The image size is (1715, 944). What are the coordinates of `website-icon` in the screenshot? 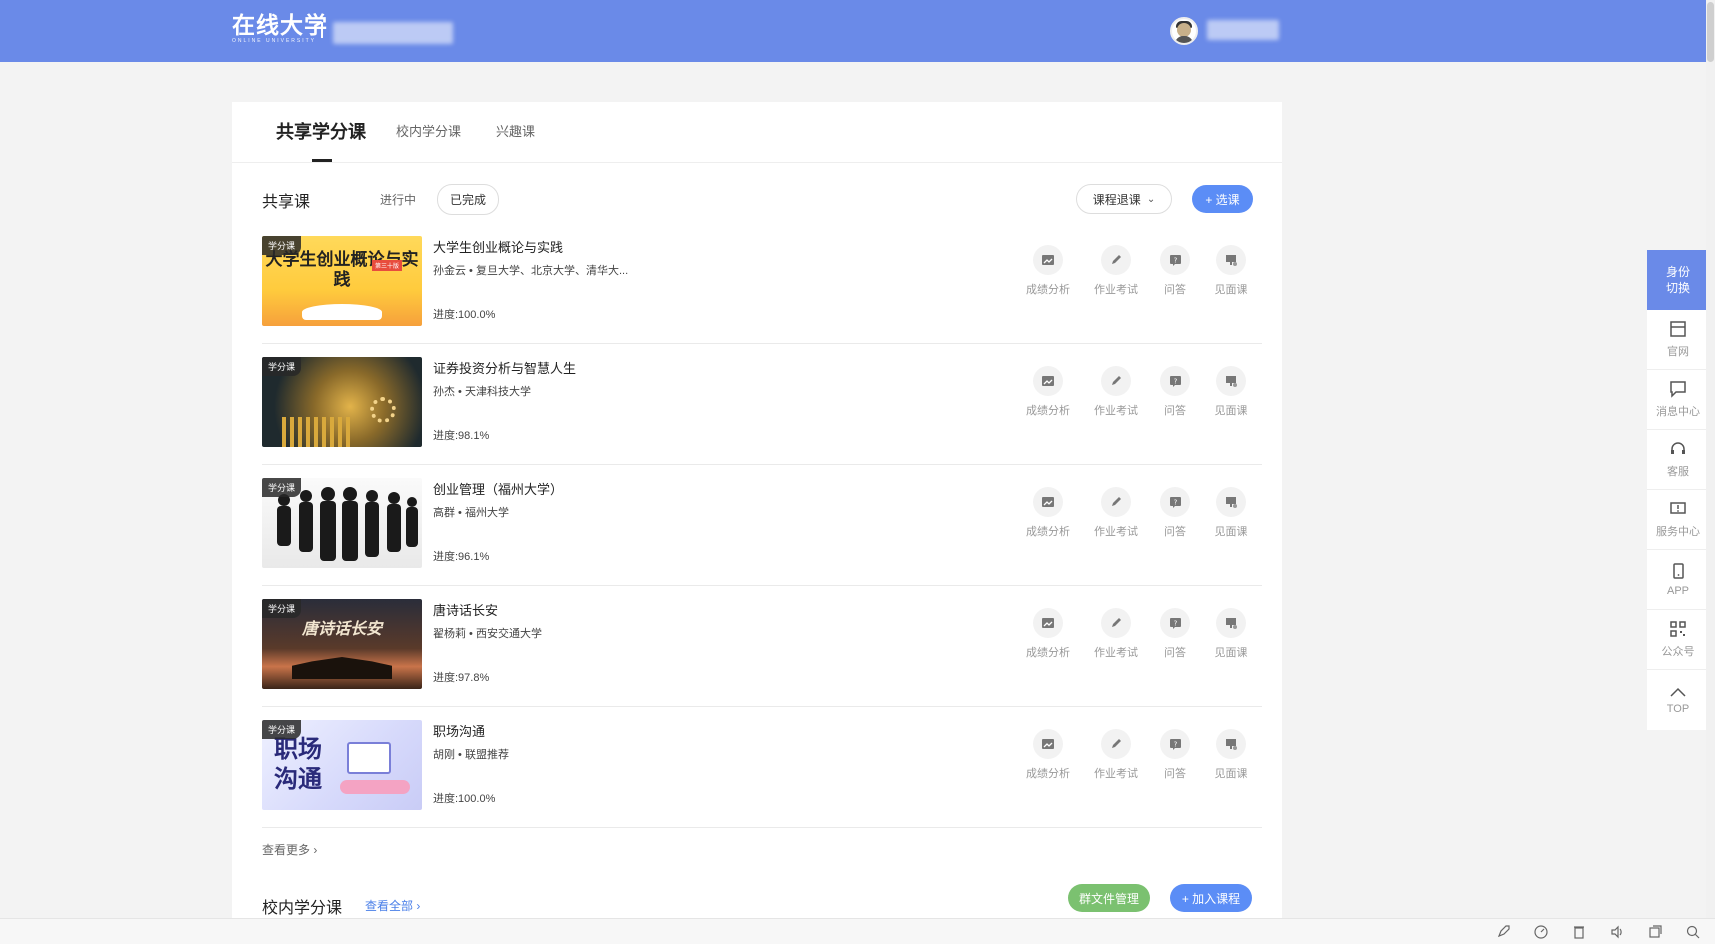 It's located at (1678, 329).